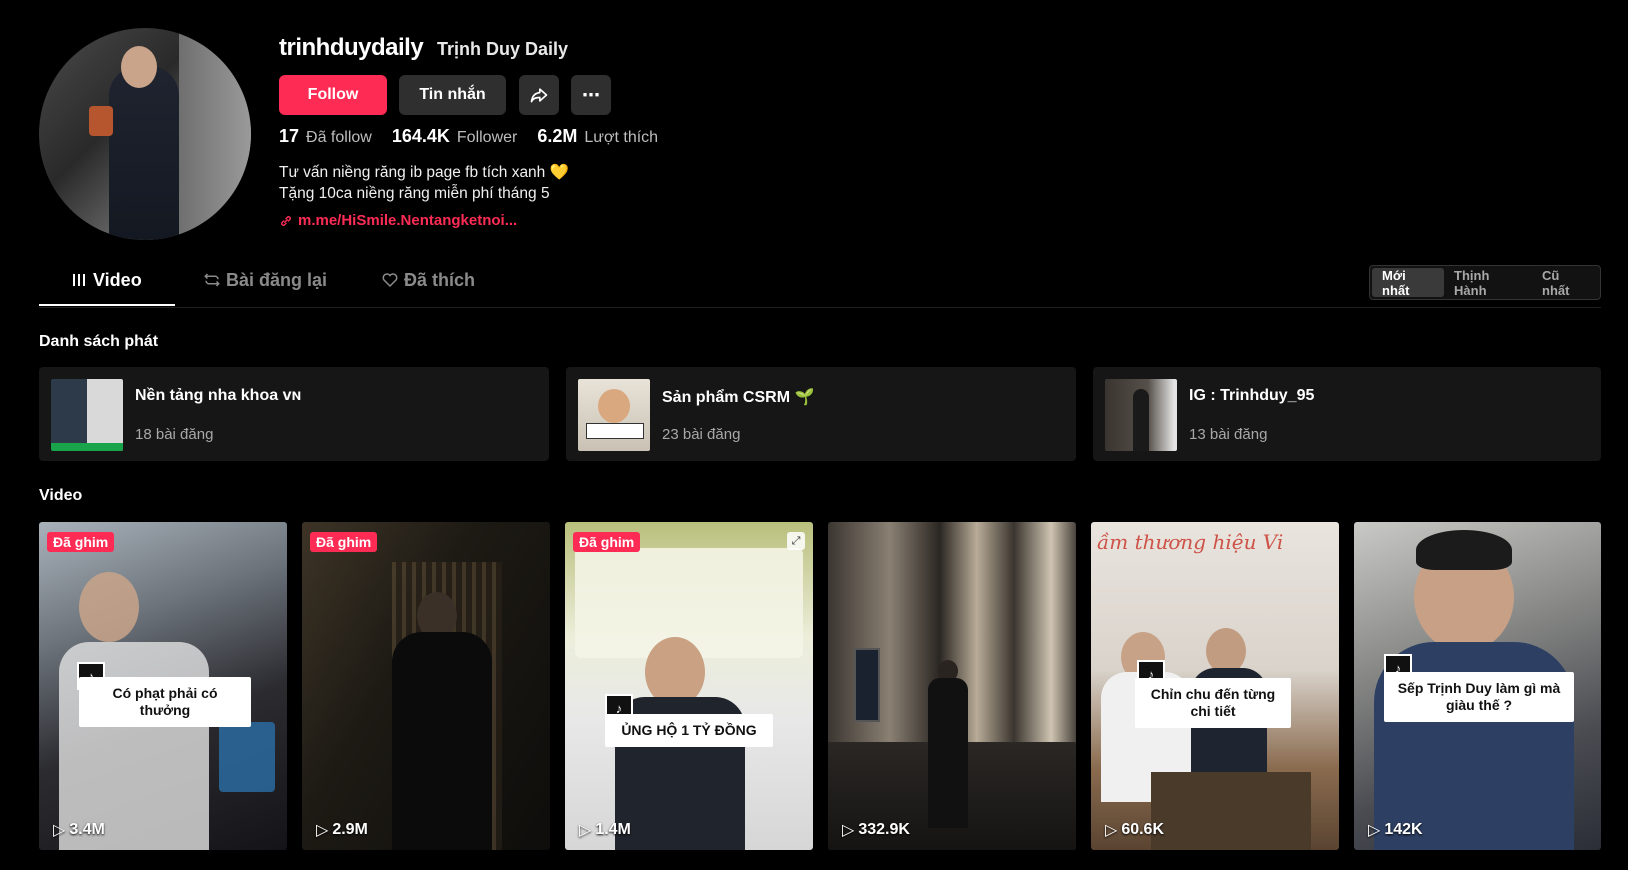 This screenshot has height=870, width=1628. What do you see at coordinates (1213, 703) in the screenshot?
I see `video-caption: Chỉn chu đến từng chi tiết` at bounding box center [1213, 703].